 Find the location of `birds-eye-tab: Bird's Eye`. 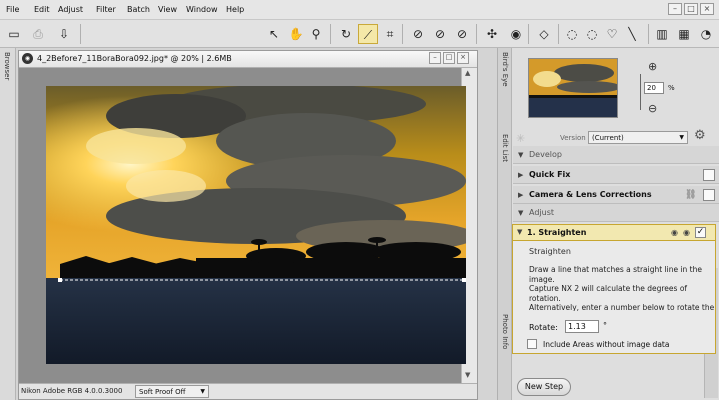

birds-eye-tab: Bird's Eye is located at coordinates (505, 88).